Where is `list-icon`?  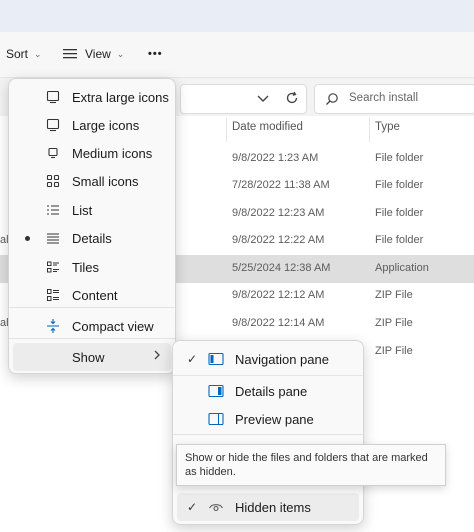 list-icon is located at coordinates (53, 210).